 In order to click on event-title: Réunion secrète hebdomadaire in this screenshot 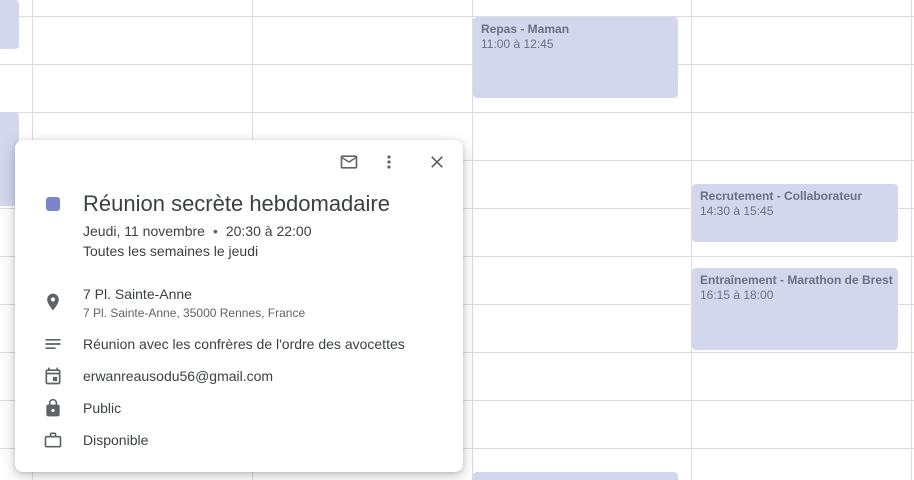, I will do `click(236, 203)`.